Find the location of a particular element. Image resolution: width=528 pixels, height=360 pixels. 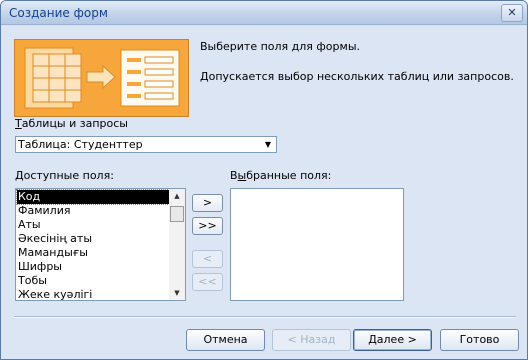

next-button: Далее > is located at coordinates (392, 340).